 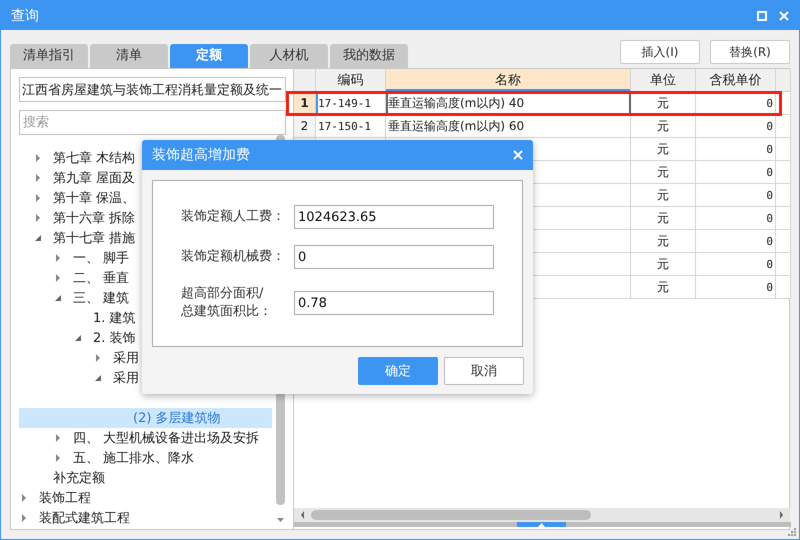 What do you see at coordinates (233, 217) in the screenshot?
I see `field-label: 装饰定额人工费：` at bounding box center [233, 217].